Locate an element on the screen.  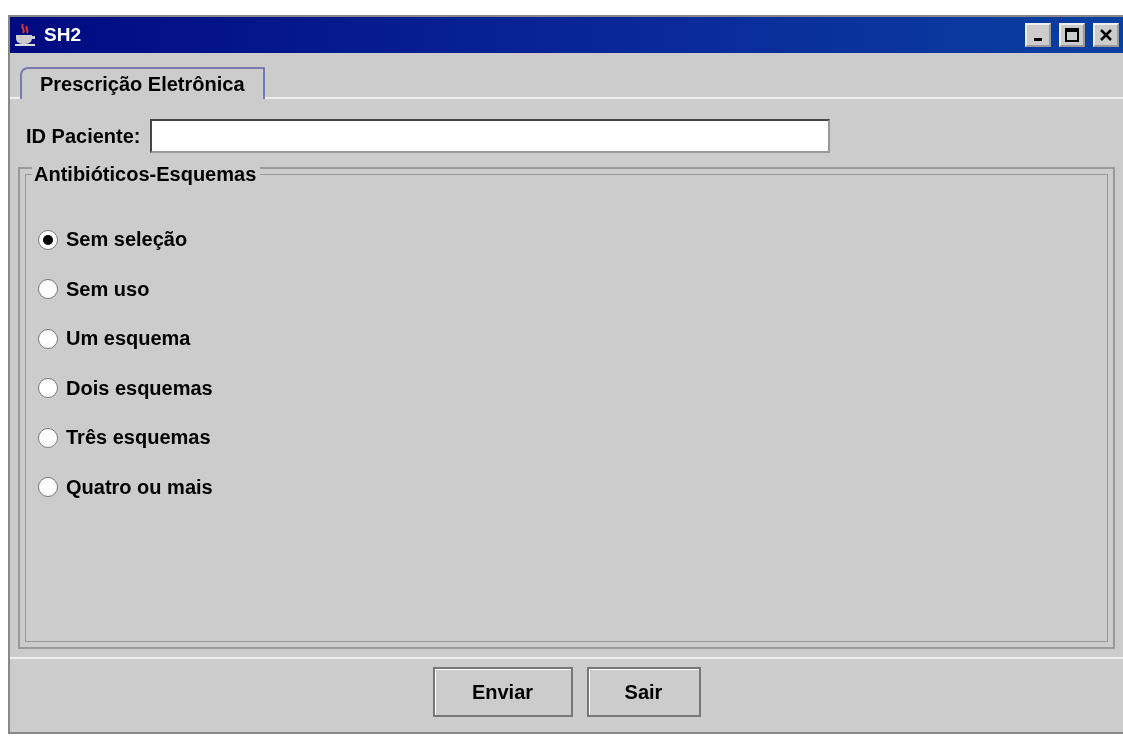
field-label: ID Paciente: is located at coordinates (83, 136).